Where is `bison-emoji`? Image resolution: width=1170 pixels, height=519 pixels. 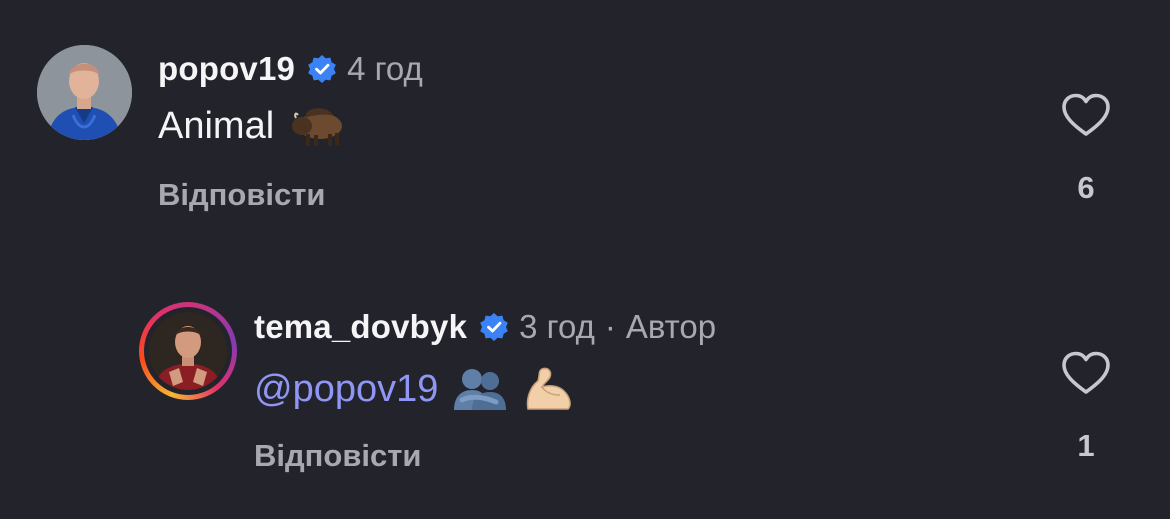 bison-emoji is located at coordinates (317, 127).